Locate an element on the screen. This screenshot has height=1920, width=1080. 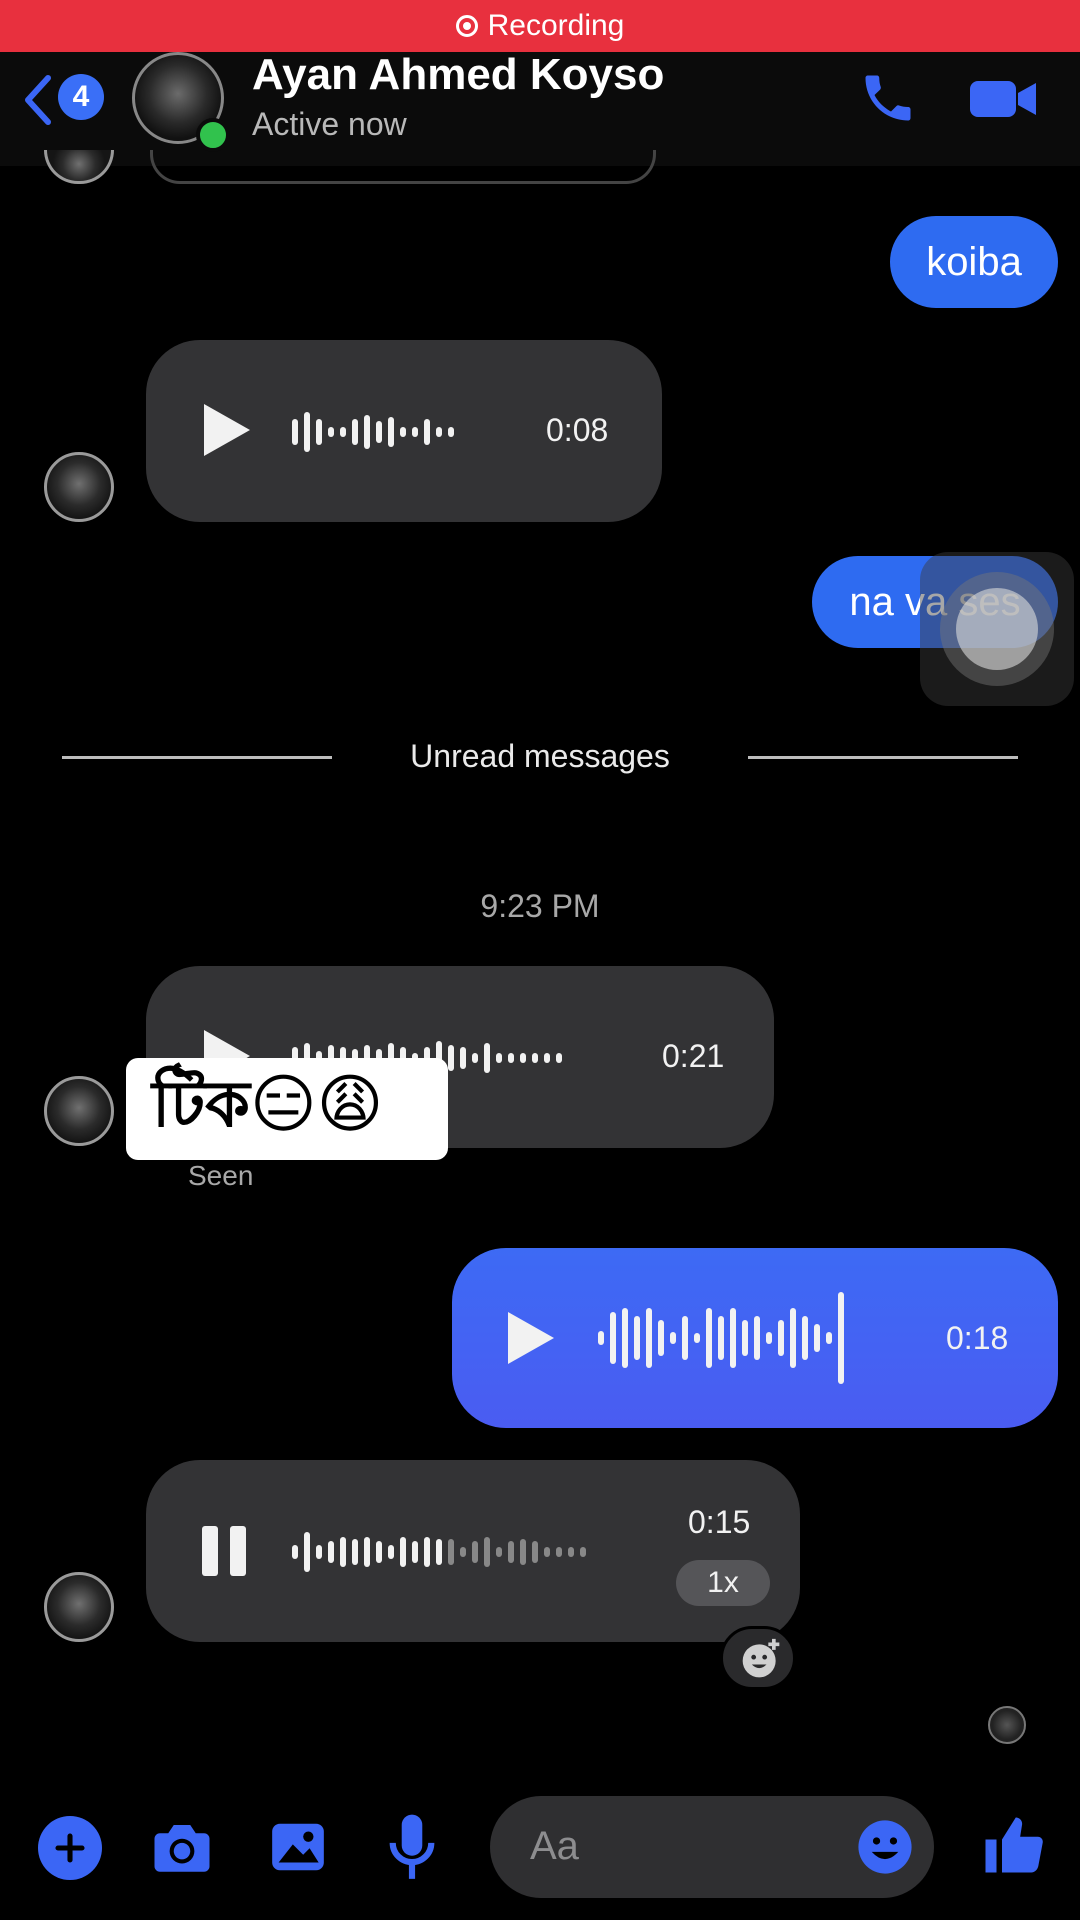
unread-count-badge: 4 is located at coordinates (81, 97).